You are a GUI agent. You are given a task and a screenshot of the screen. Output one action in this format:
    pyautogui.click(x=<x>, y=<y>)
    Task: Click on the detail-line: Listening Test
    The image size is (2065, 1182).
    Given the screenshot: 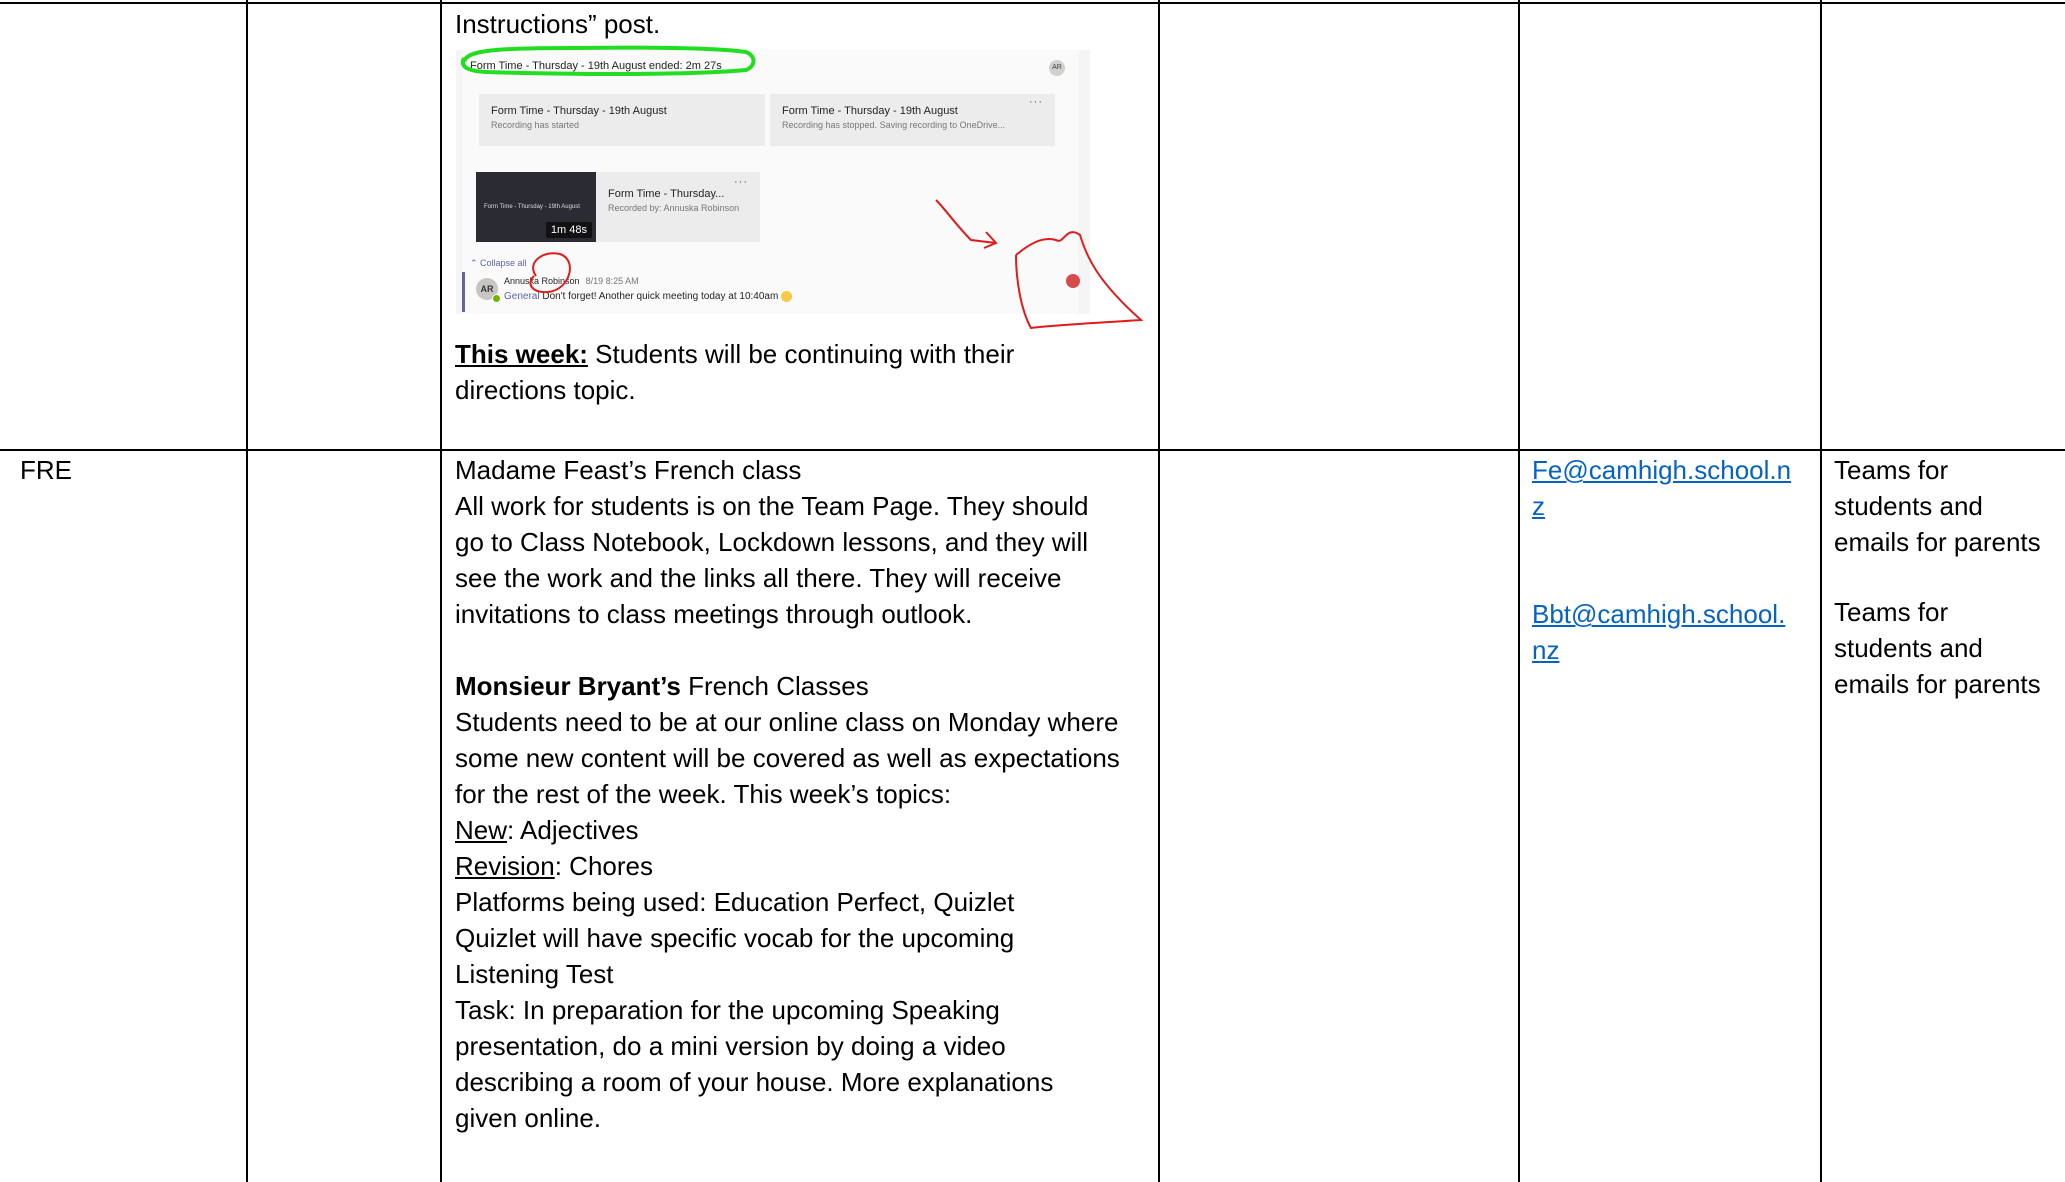 What is the action you would take?
    pyautogui.click(x=534, y=974)
    